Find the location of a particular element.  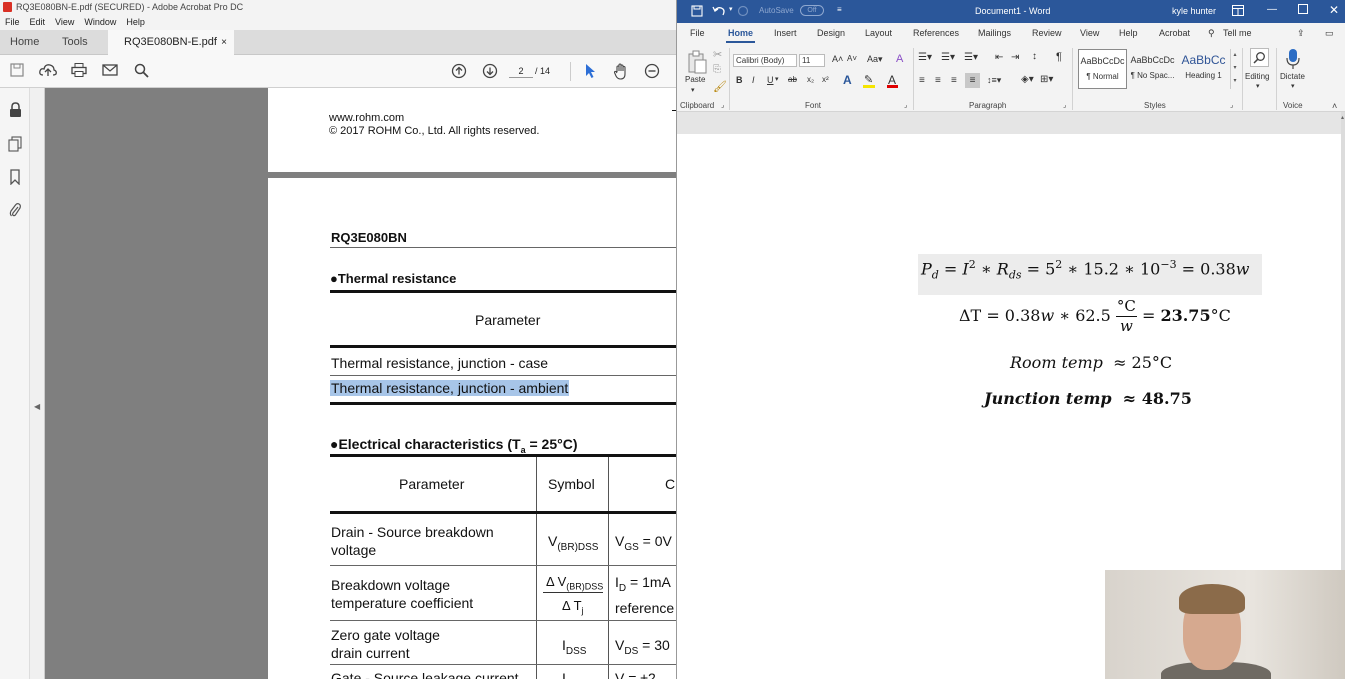

show-formatting-marks-icon: ¶ is located at coordinates (1059, 57).